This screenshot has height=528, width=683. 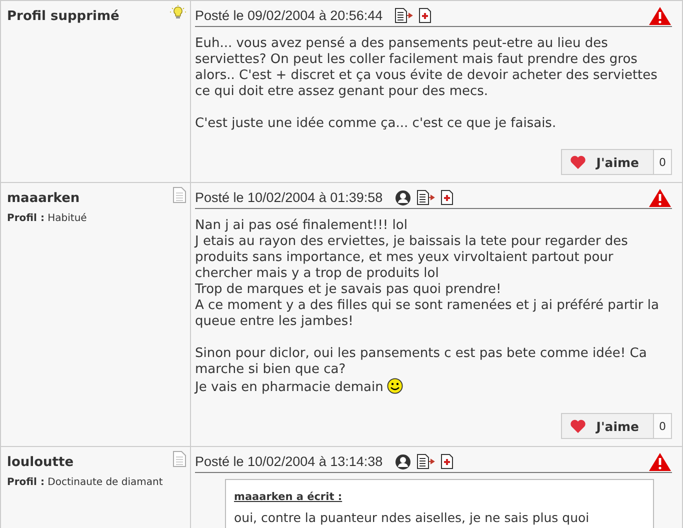 I want to click on post-date: Posté le 09/02/2004 à 20:56:44, so click(x=289, y=15).